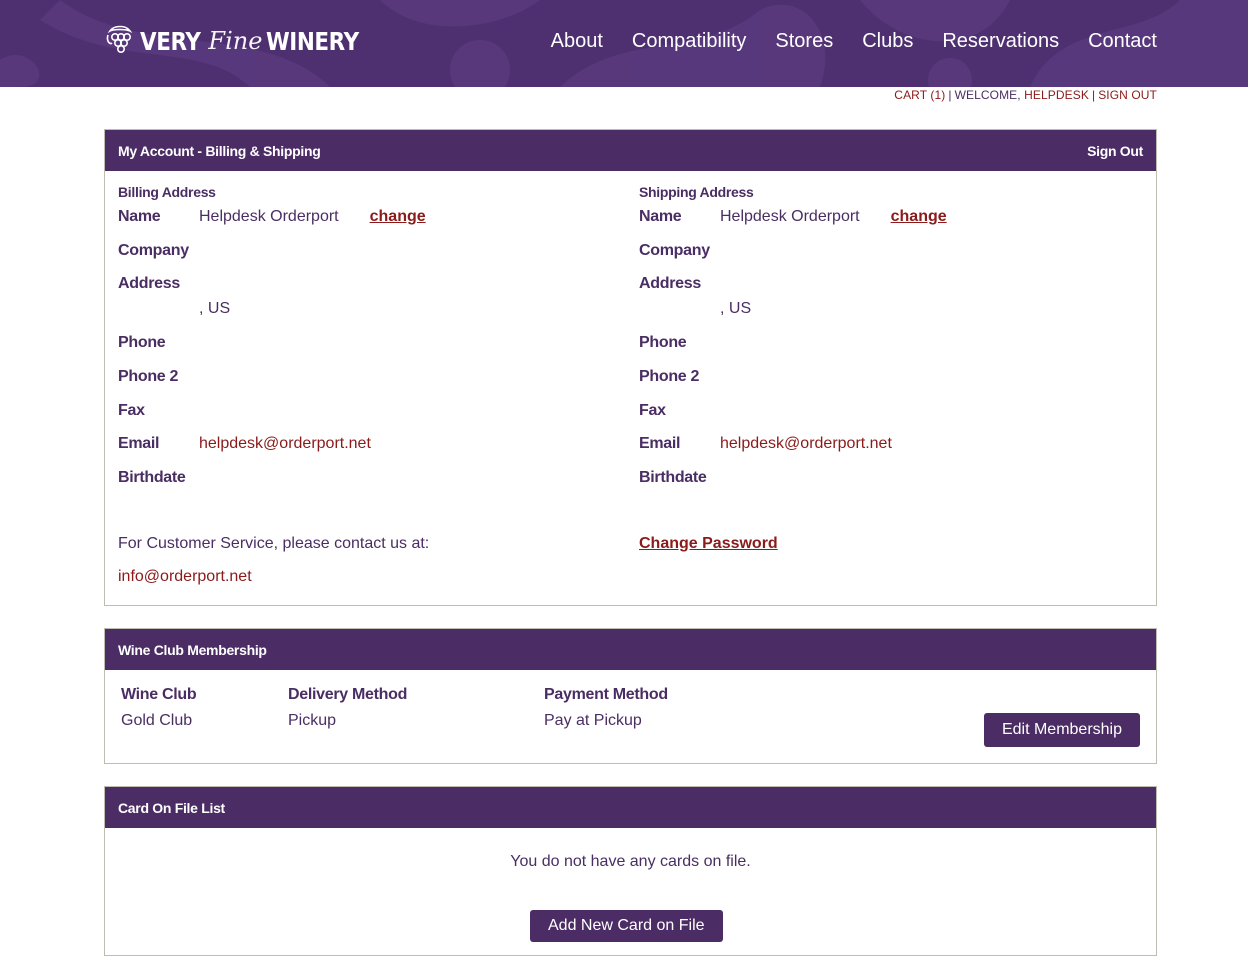 The height and width of the screenshot is (956, 1248). I want to click on shipping-name-row: Name Helpdesk Orderport change, so click(793, 217).